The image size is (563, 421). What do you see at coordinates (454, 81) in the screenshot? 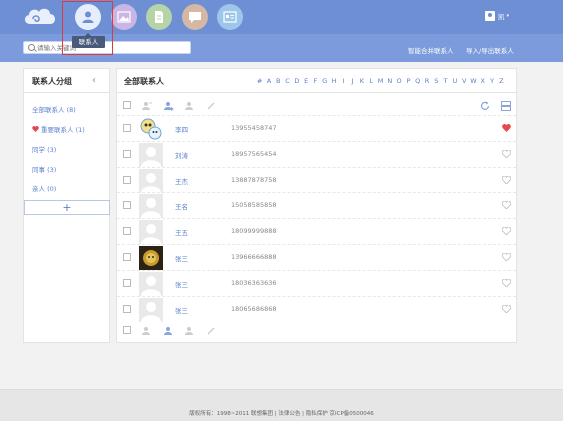
I see `letter-index-item: U` at bounding box center [454, 81].